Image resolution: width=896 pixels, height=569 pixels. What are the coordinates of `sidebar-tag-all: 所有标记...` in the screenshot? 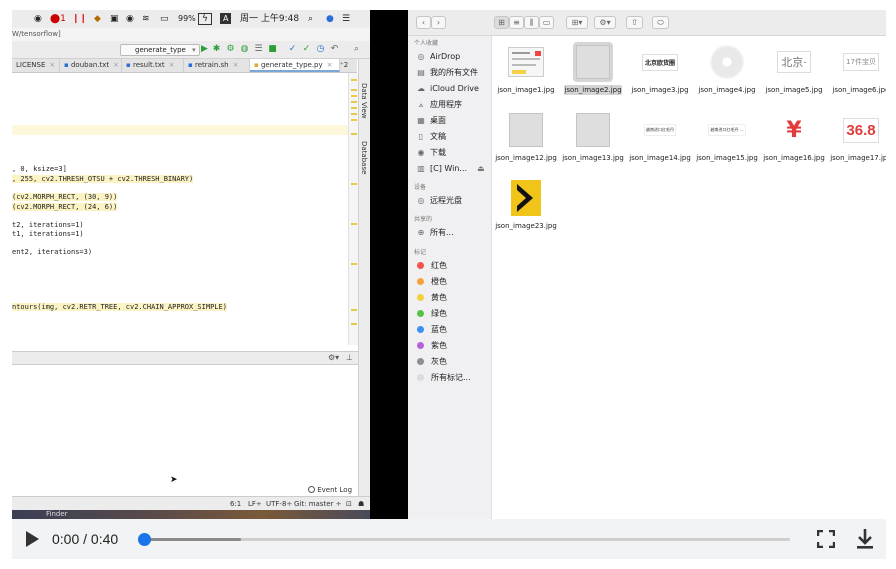 It's located at (443, 378).